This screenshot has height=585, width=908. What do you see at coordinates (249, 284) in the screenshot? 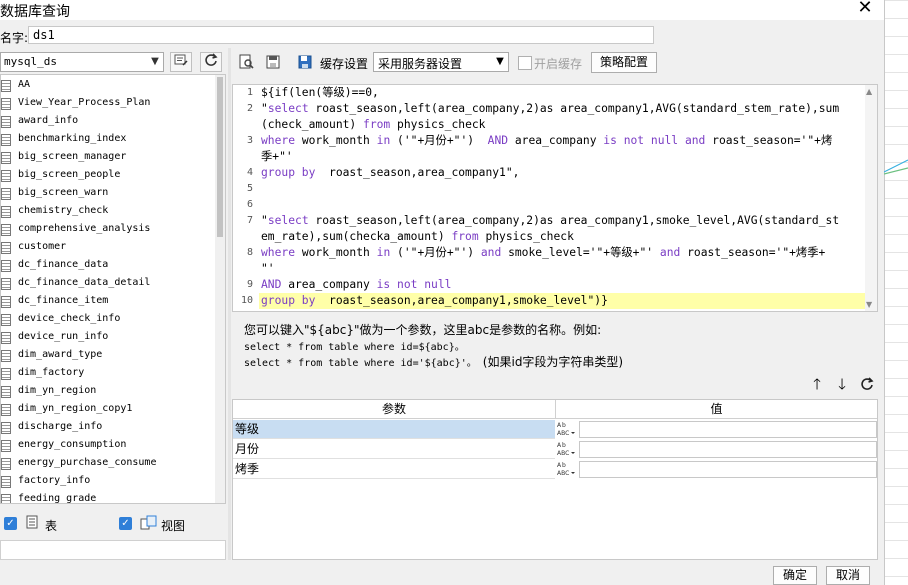
I see `line-number: 9` at bounding box center [249, 284].